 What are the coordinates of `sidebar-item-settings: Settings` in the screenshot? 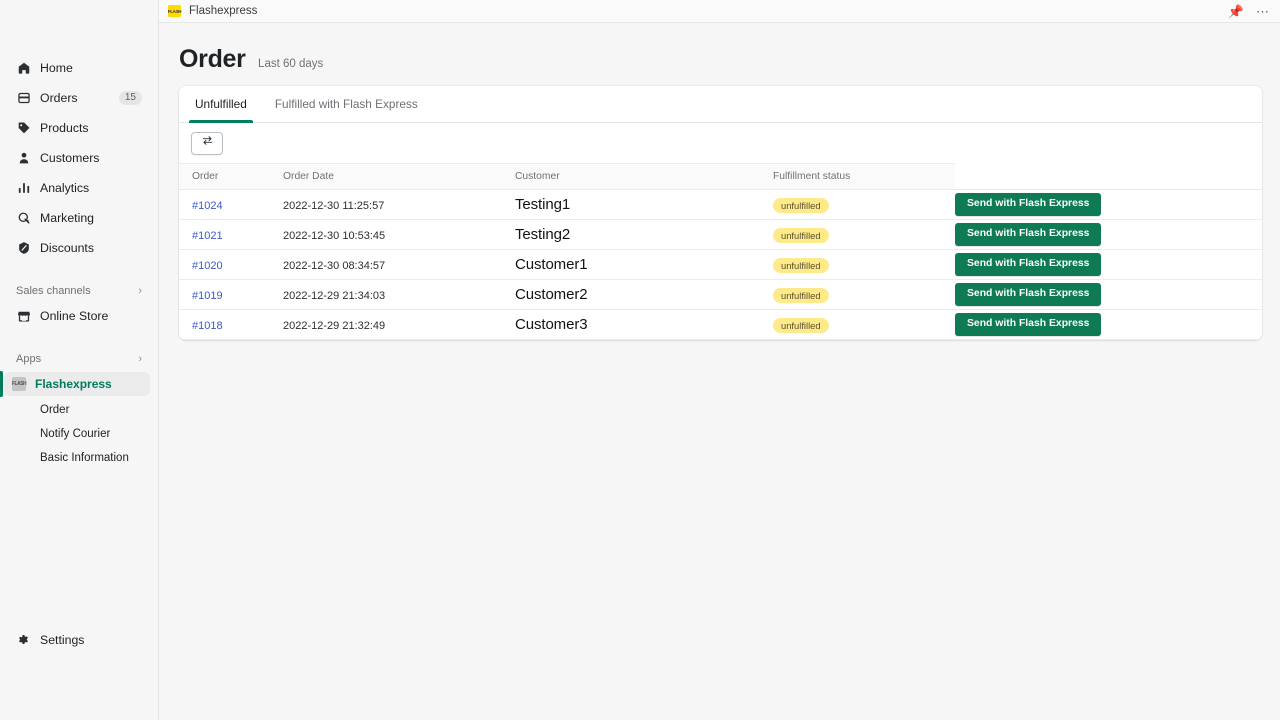 It's located at (79, 640).